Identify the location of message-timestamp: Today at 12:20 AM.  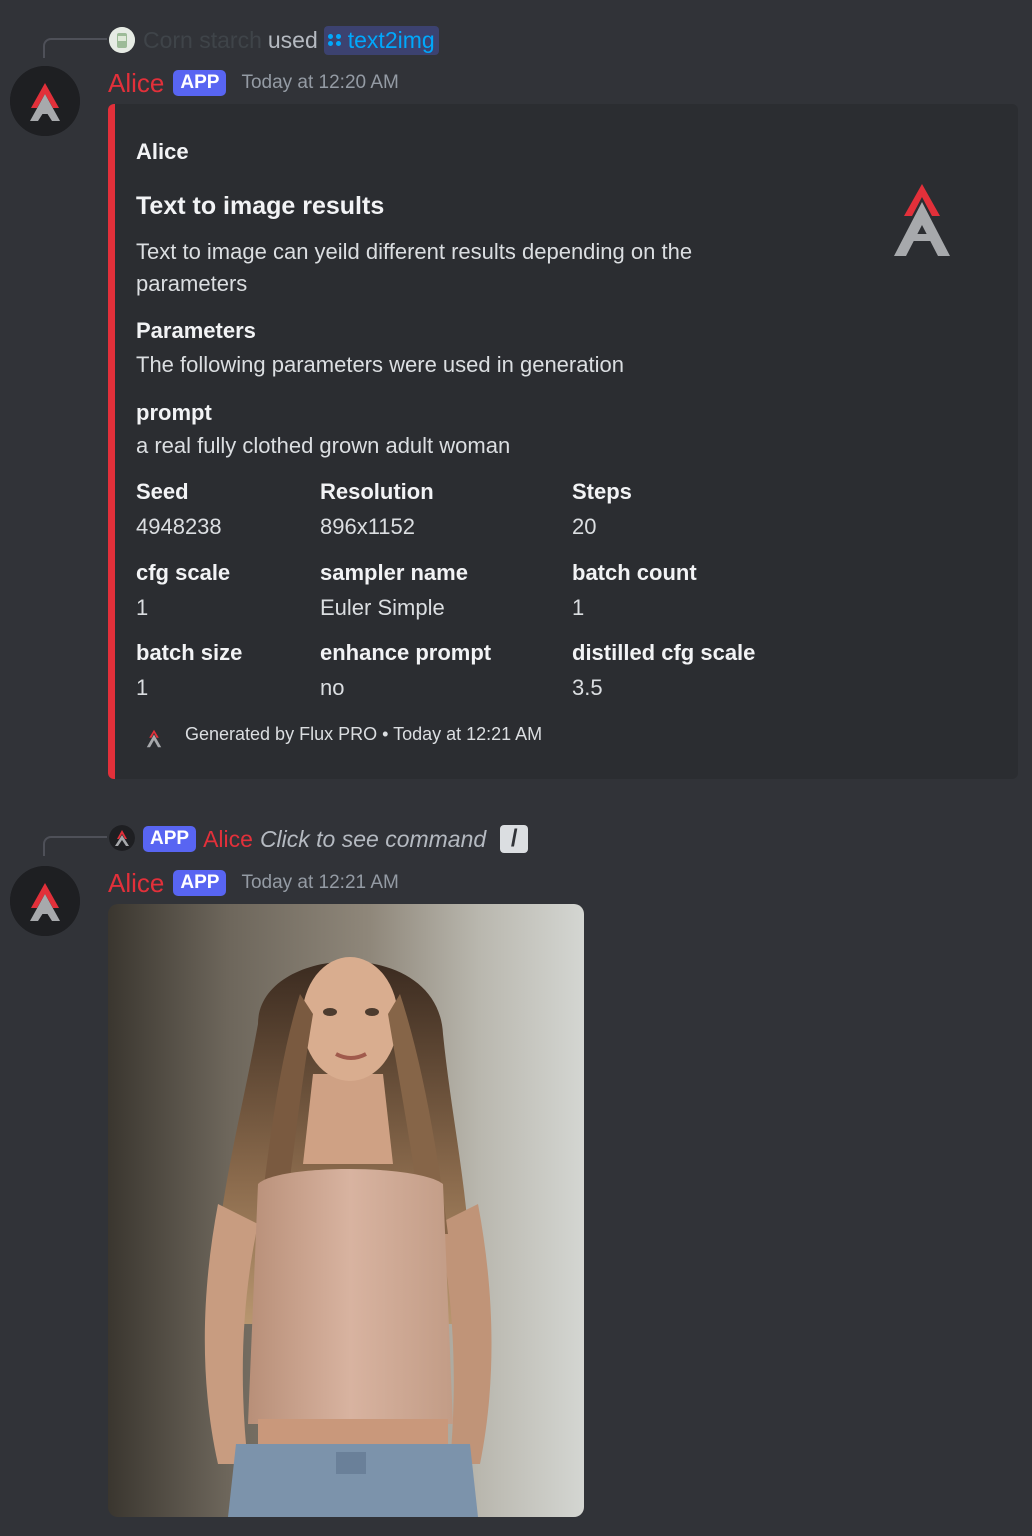
(319, 83).